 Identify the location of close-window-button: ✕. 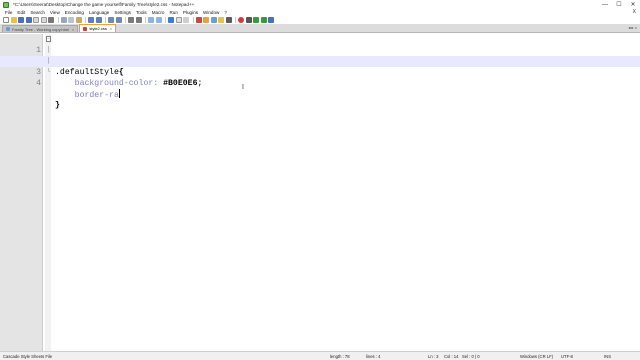
(633, 4).